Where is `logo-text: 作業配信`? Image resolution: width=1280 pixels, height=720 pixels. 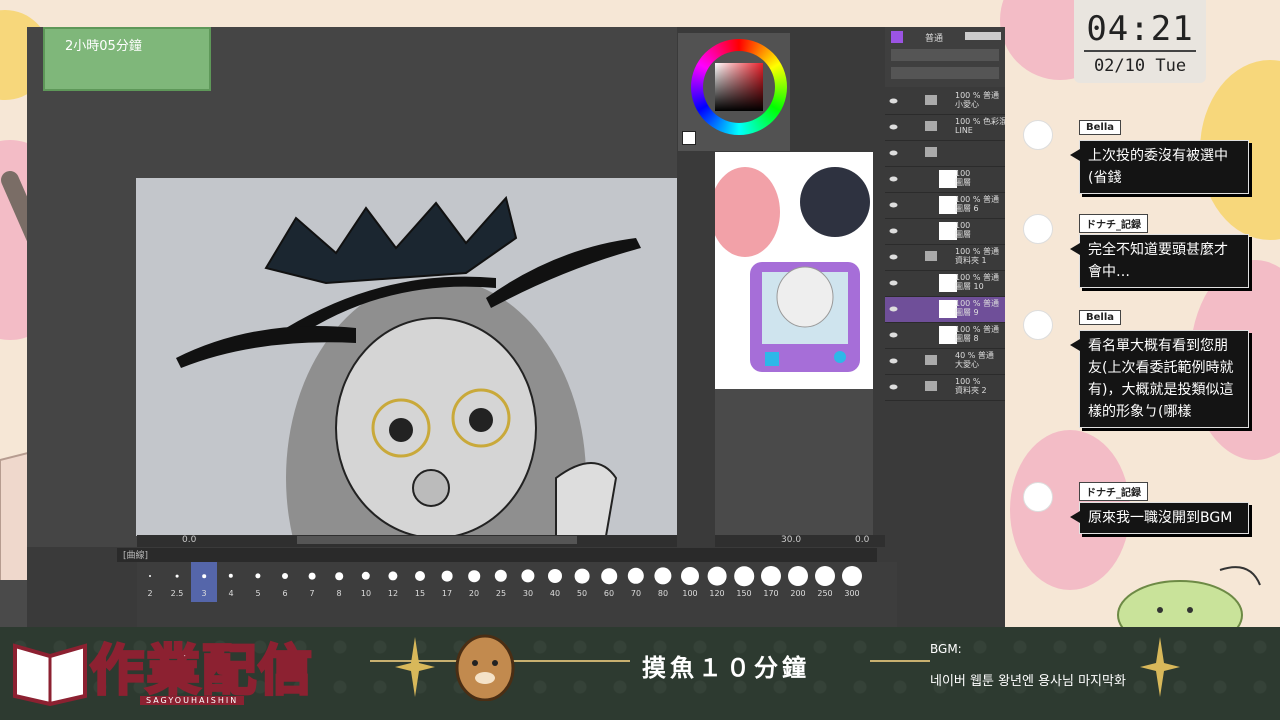
logo-text: 作業配信 is located at coordinates (201, 671).